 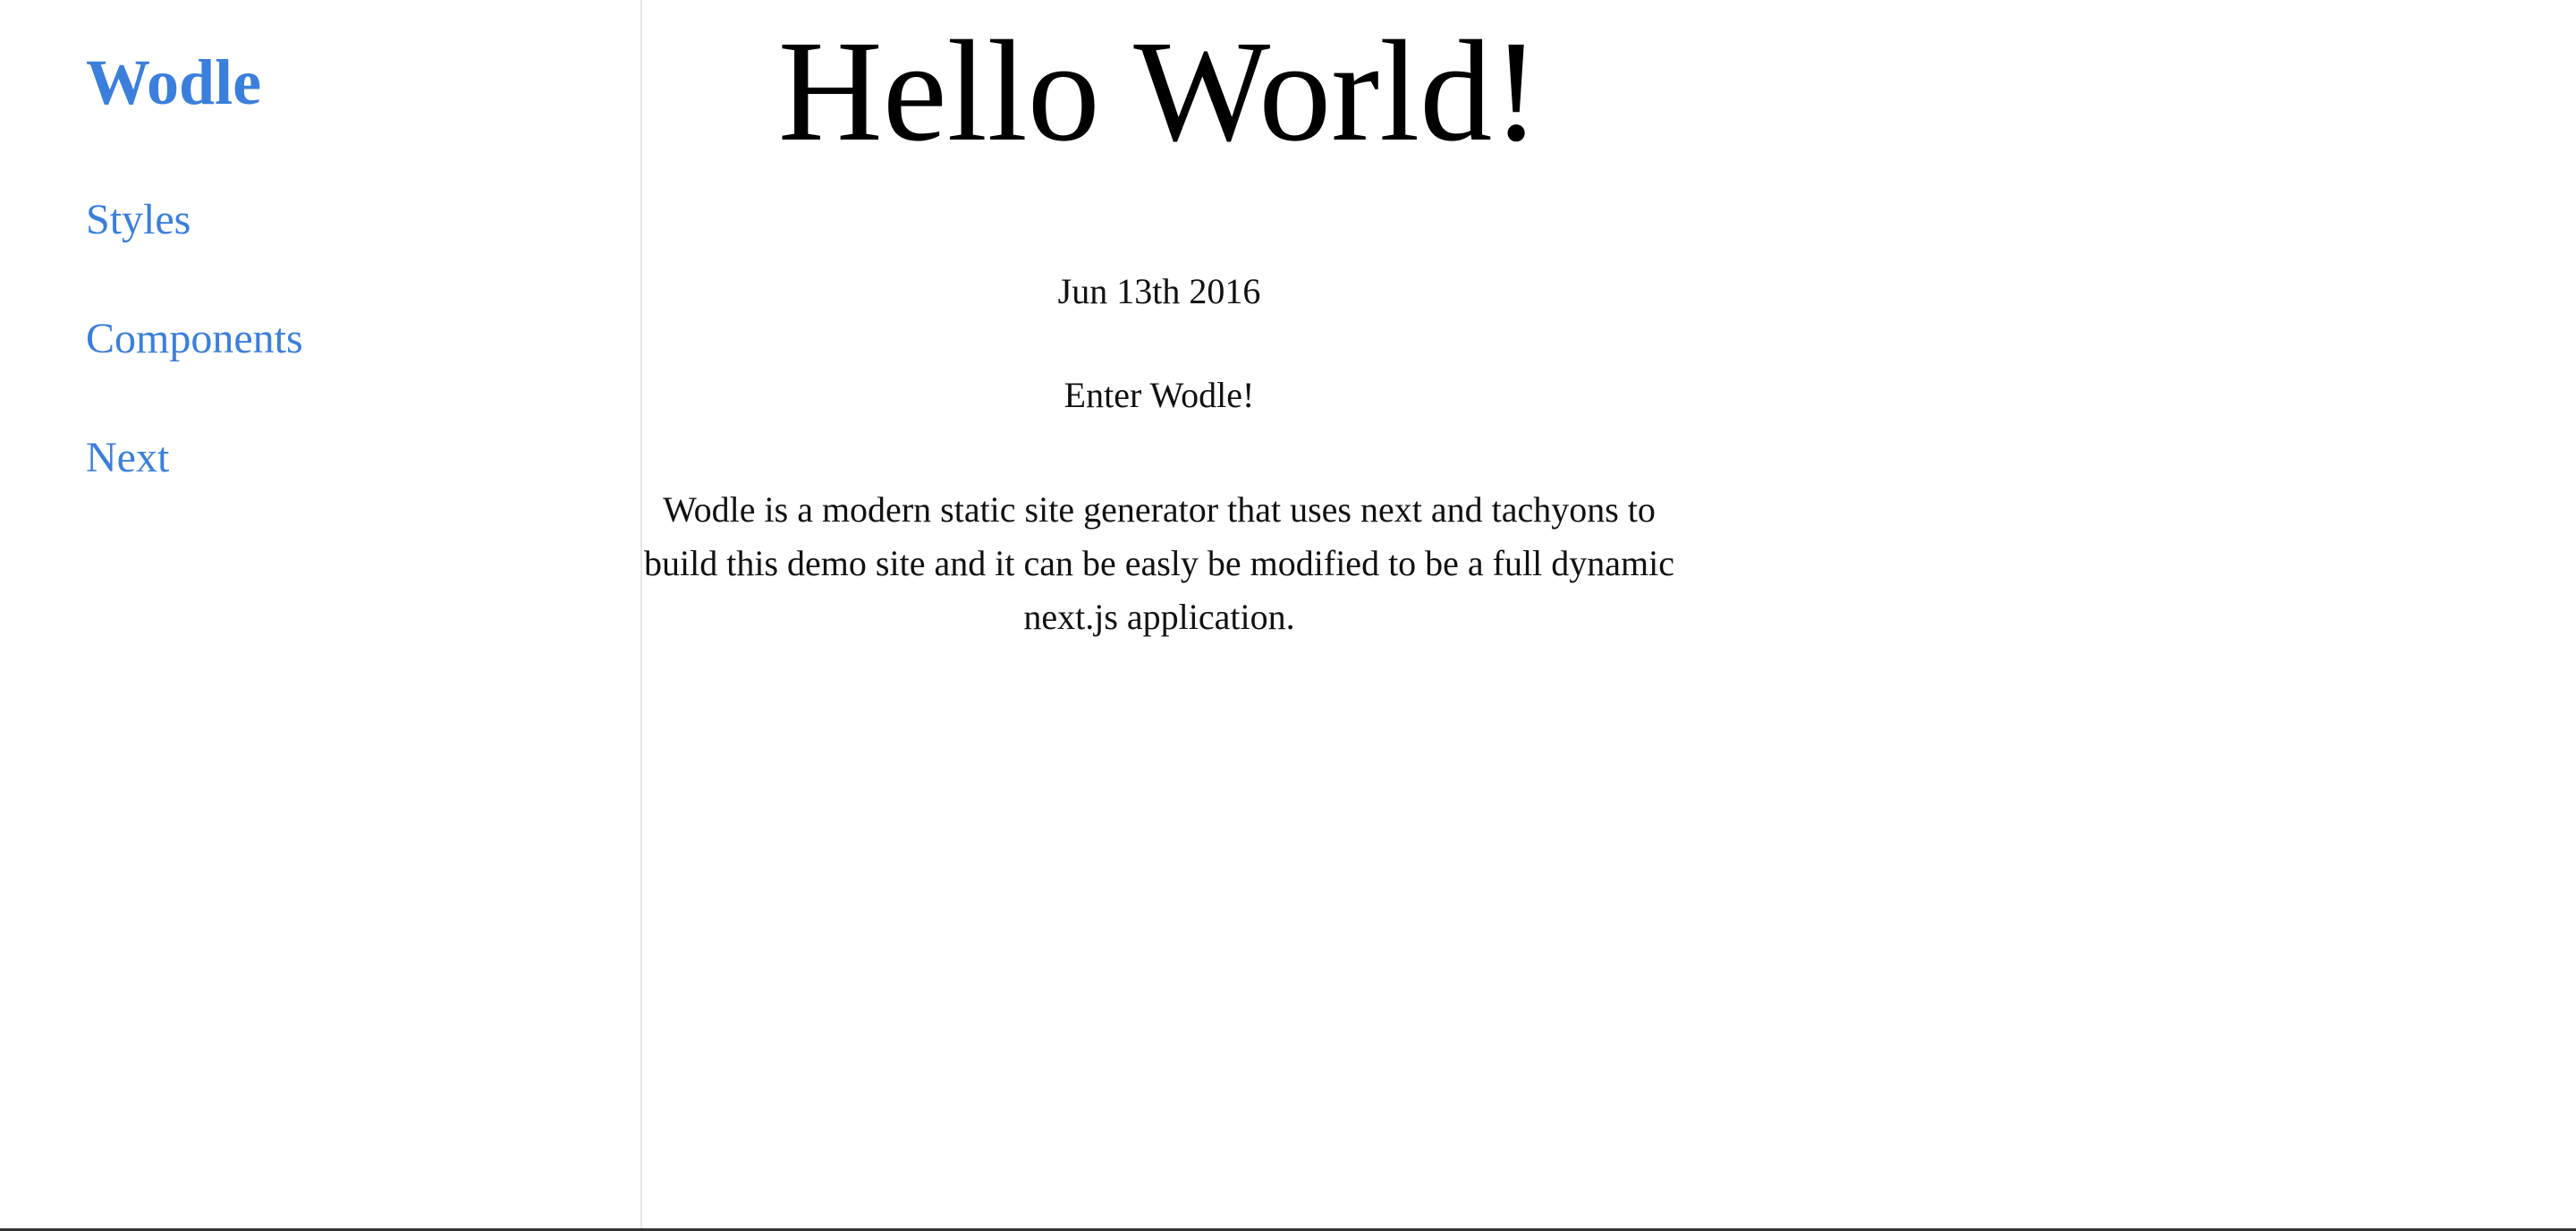 What do you see at coordinates (138, 220) in the screenshot?
I see `nav-link-styles: Styles` at bounding box center [138, 220].